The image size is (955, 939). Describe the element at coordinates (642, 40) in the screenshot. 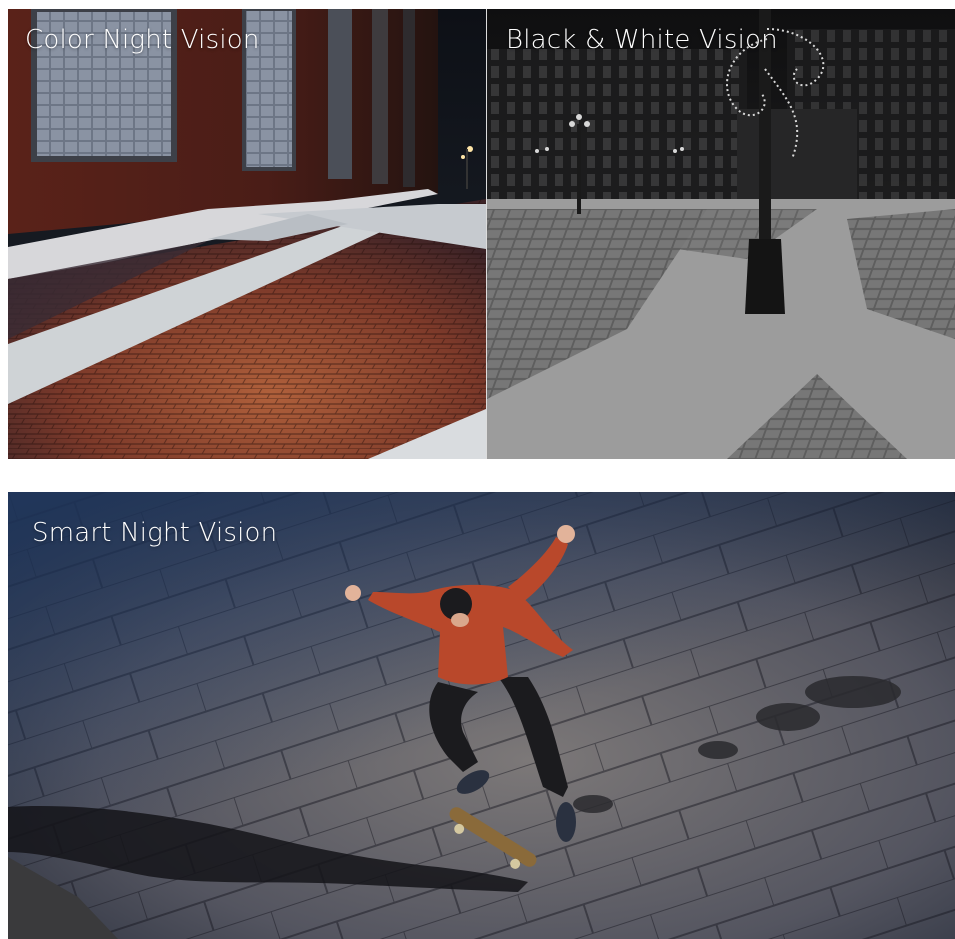

I see `black-white-vision-label: Black & White Vision` at that location.